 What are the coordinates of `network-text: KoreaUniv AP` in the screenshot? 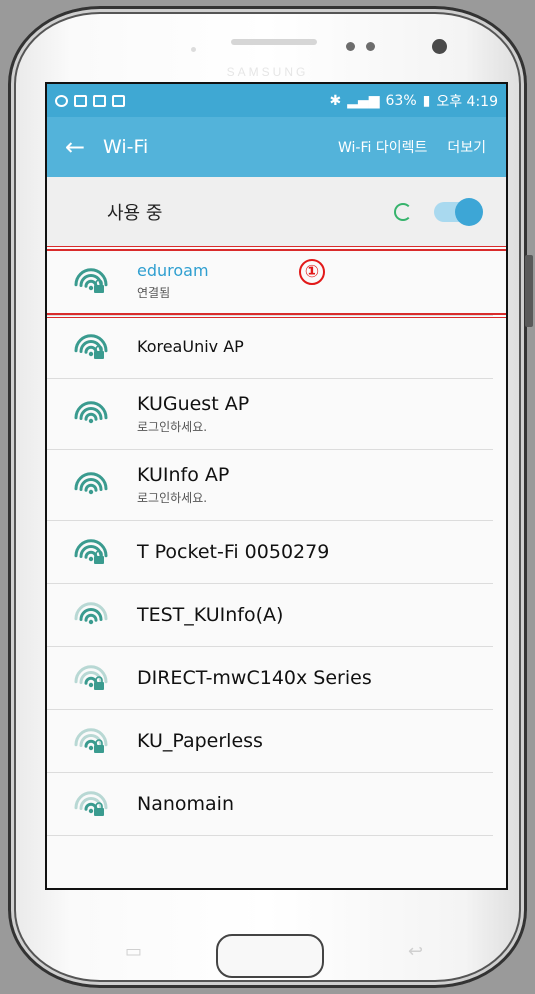 It's located at (315, 346).